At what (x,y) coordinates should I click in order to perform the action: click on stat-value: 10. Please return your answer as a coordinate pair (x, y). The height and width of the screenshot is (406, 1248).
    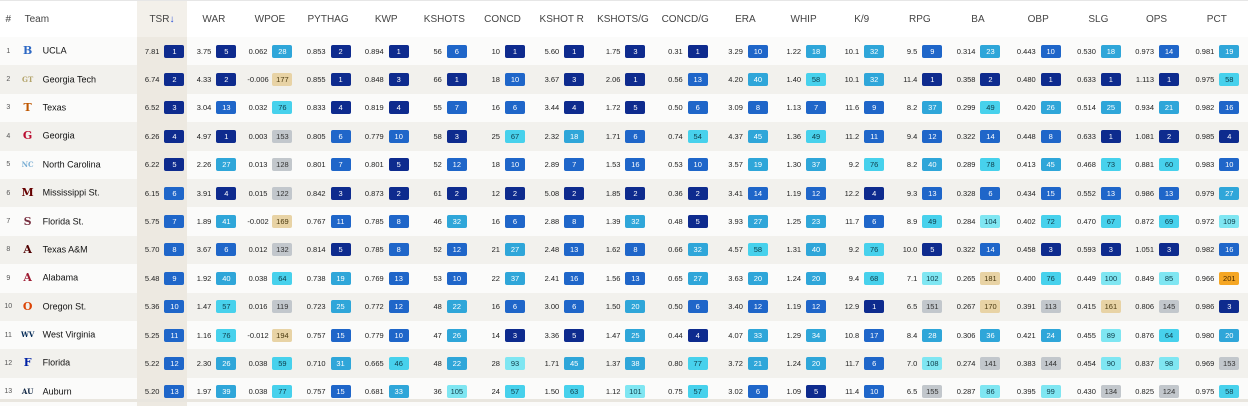
    Looking at the image, I should click on (495, 51).